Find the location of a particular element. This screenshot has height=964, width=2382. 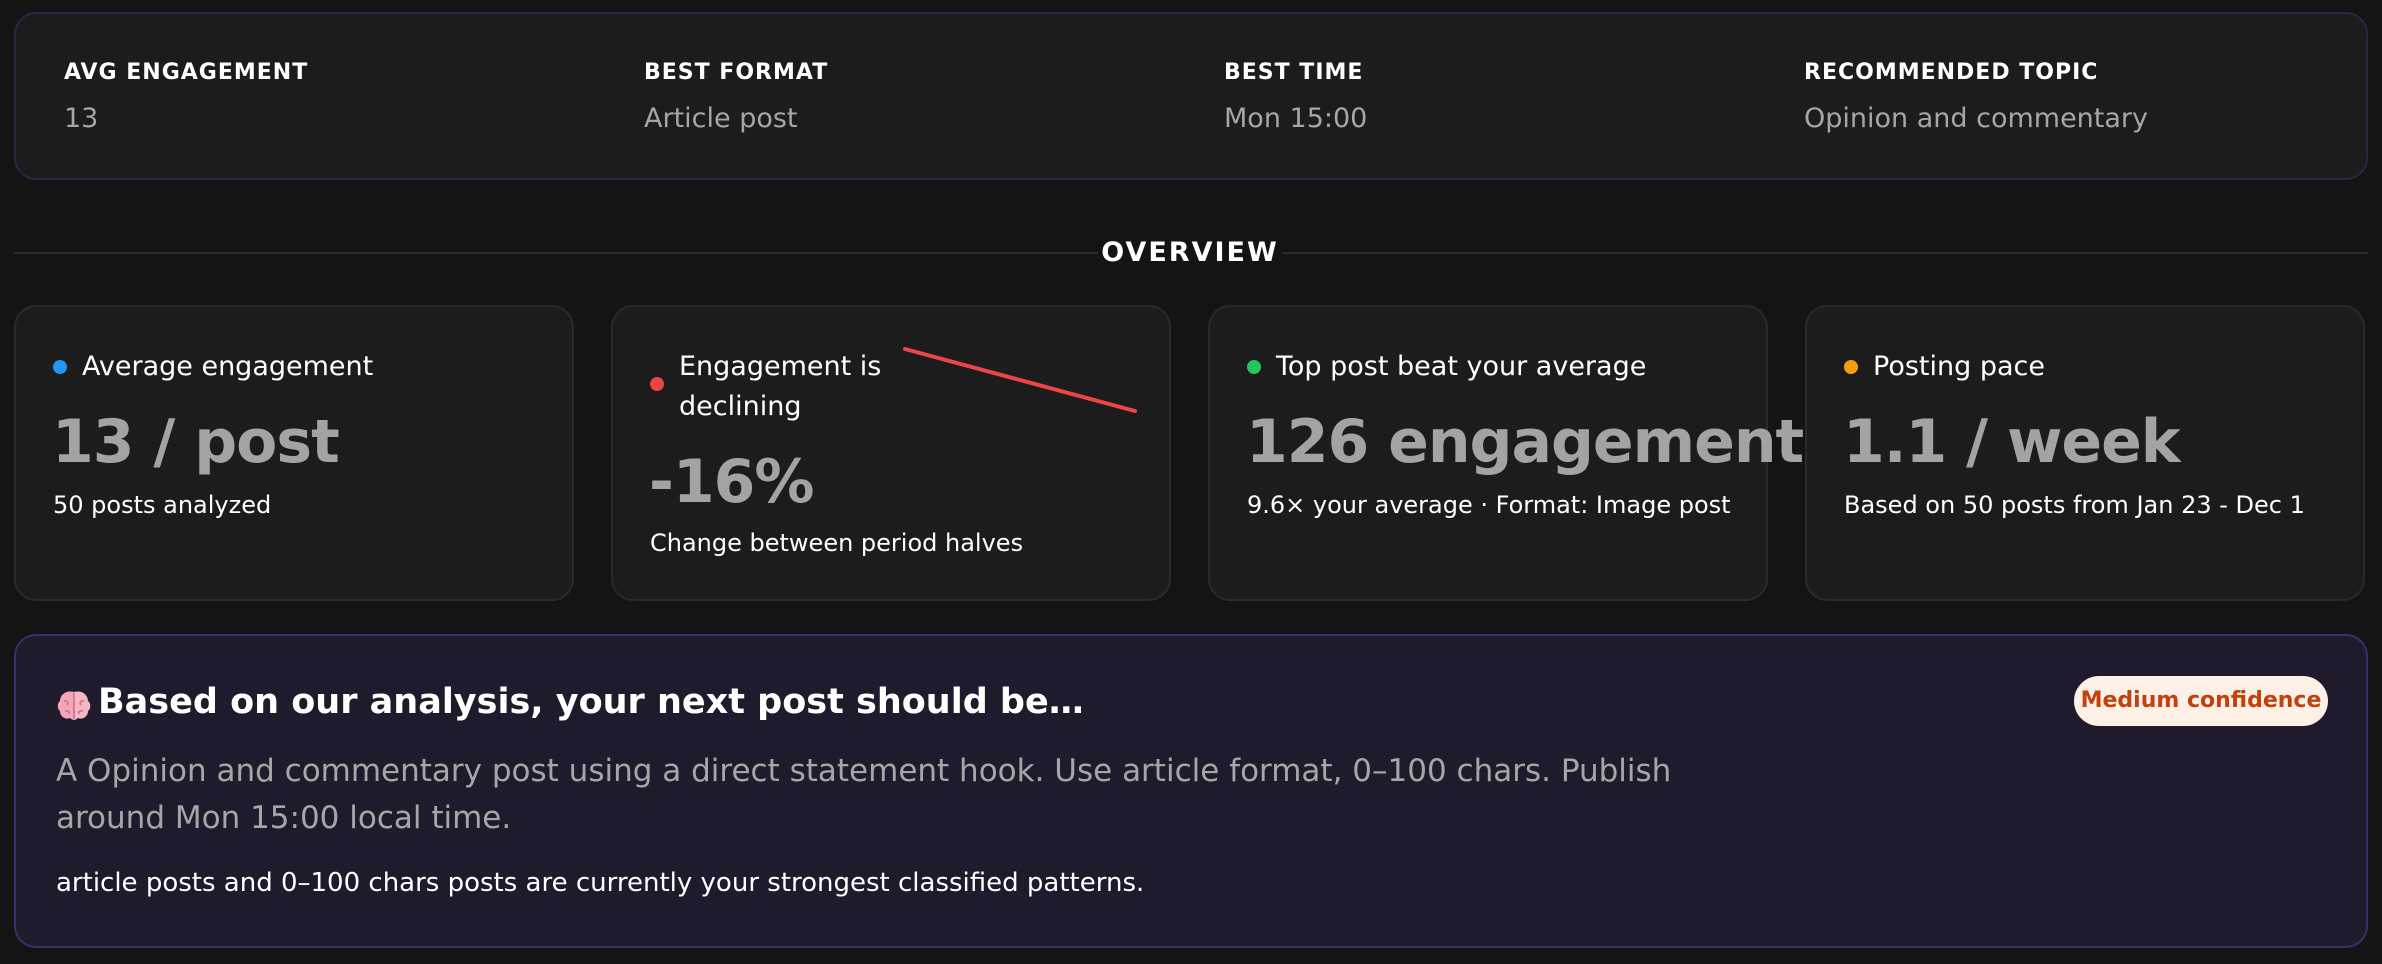

card-value: 126 engagements is located at coordinates (1542, 442).